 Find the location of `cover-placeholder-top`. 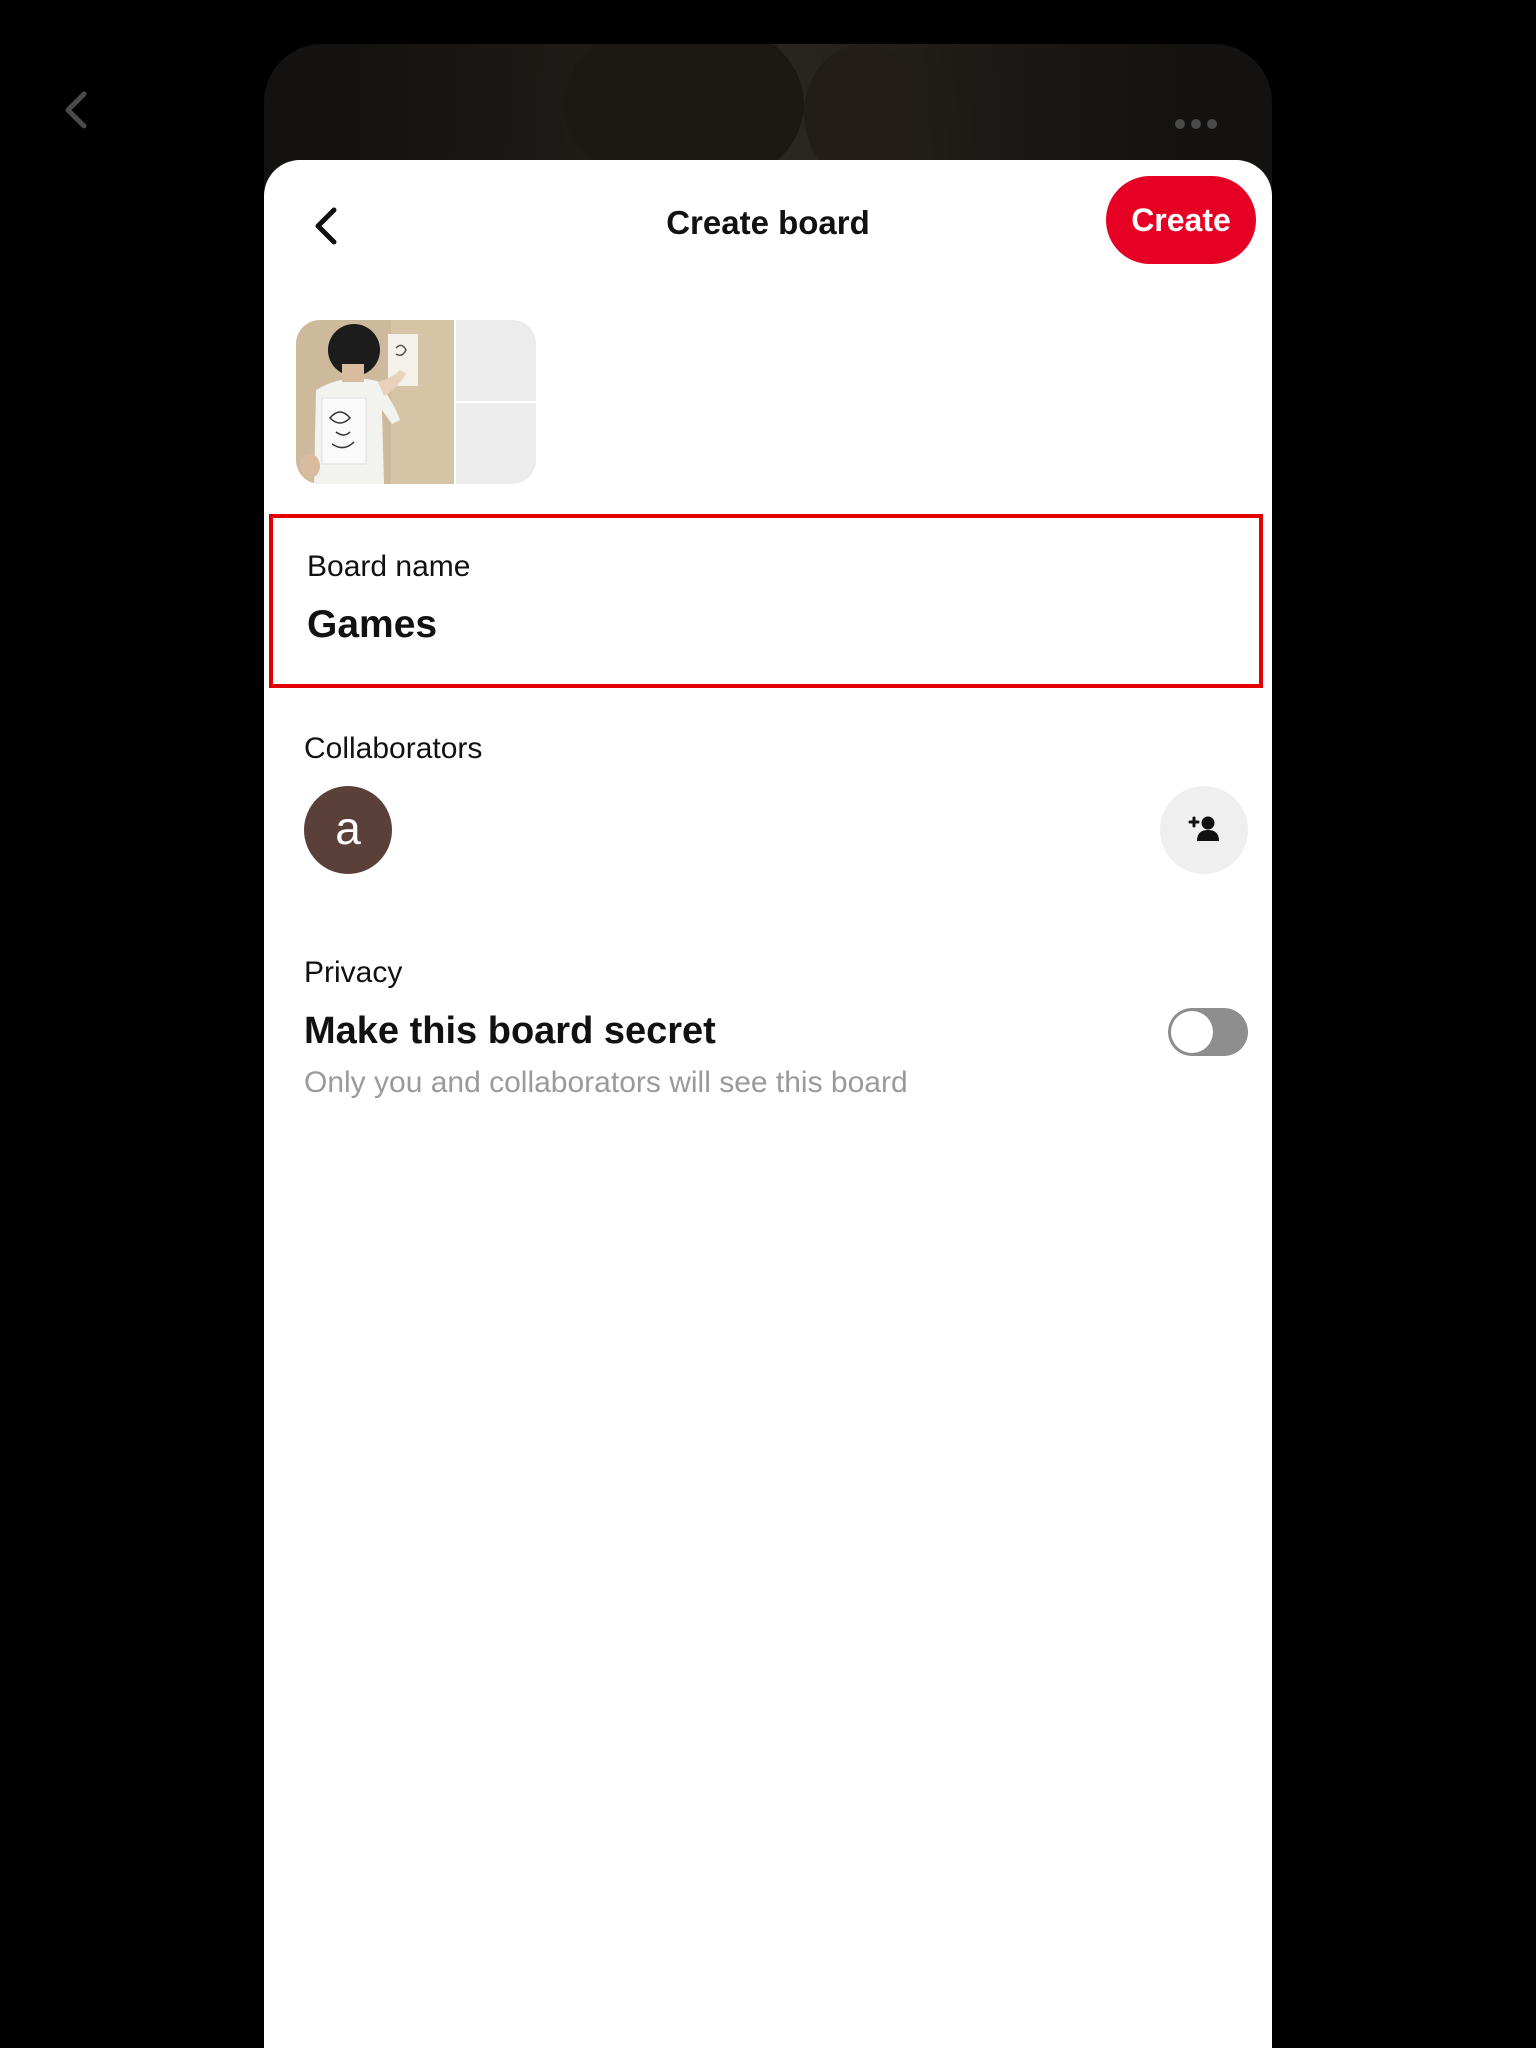

cover-placeholder-top is located at coordinates (496, 360).